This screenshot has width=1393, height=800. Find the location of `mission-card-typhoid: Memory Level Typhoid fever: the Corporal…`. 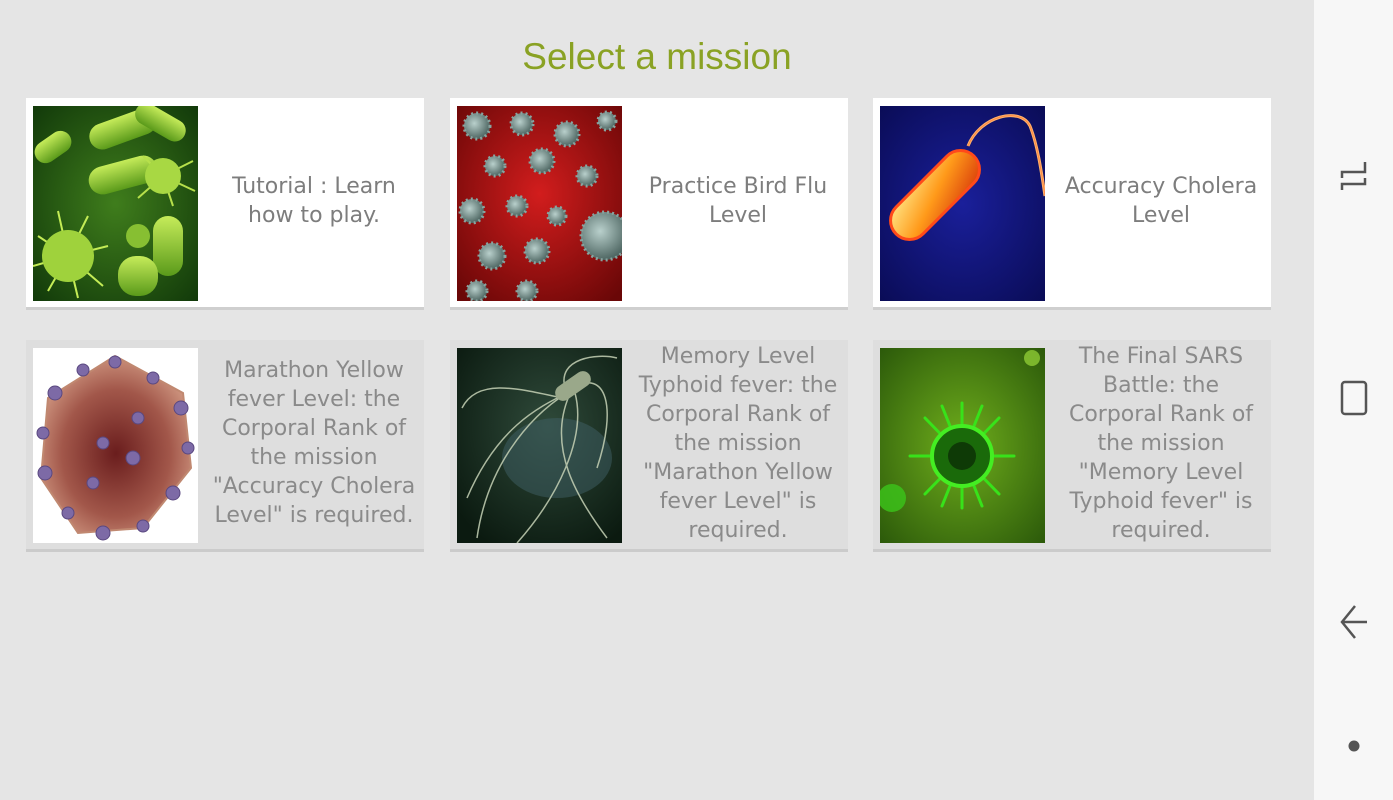

mission-card-typhoid: Memory Level Typhoid fever: the Corporal… is located at coordinates (649, 446).